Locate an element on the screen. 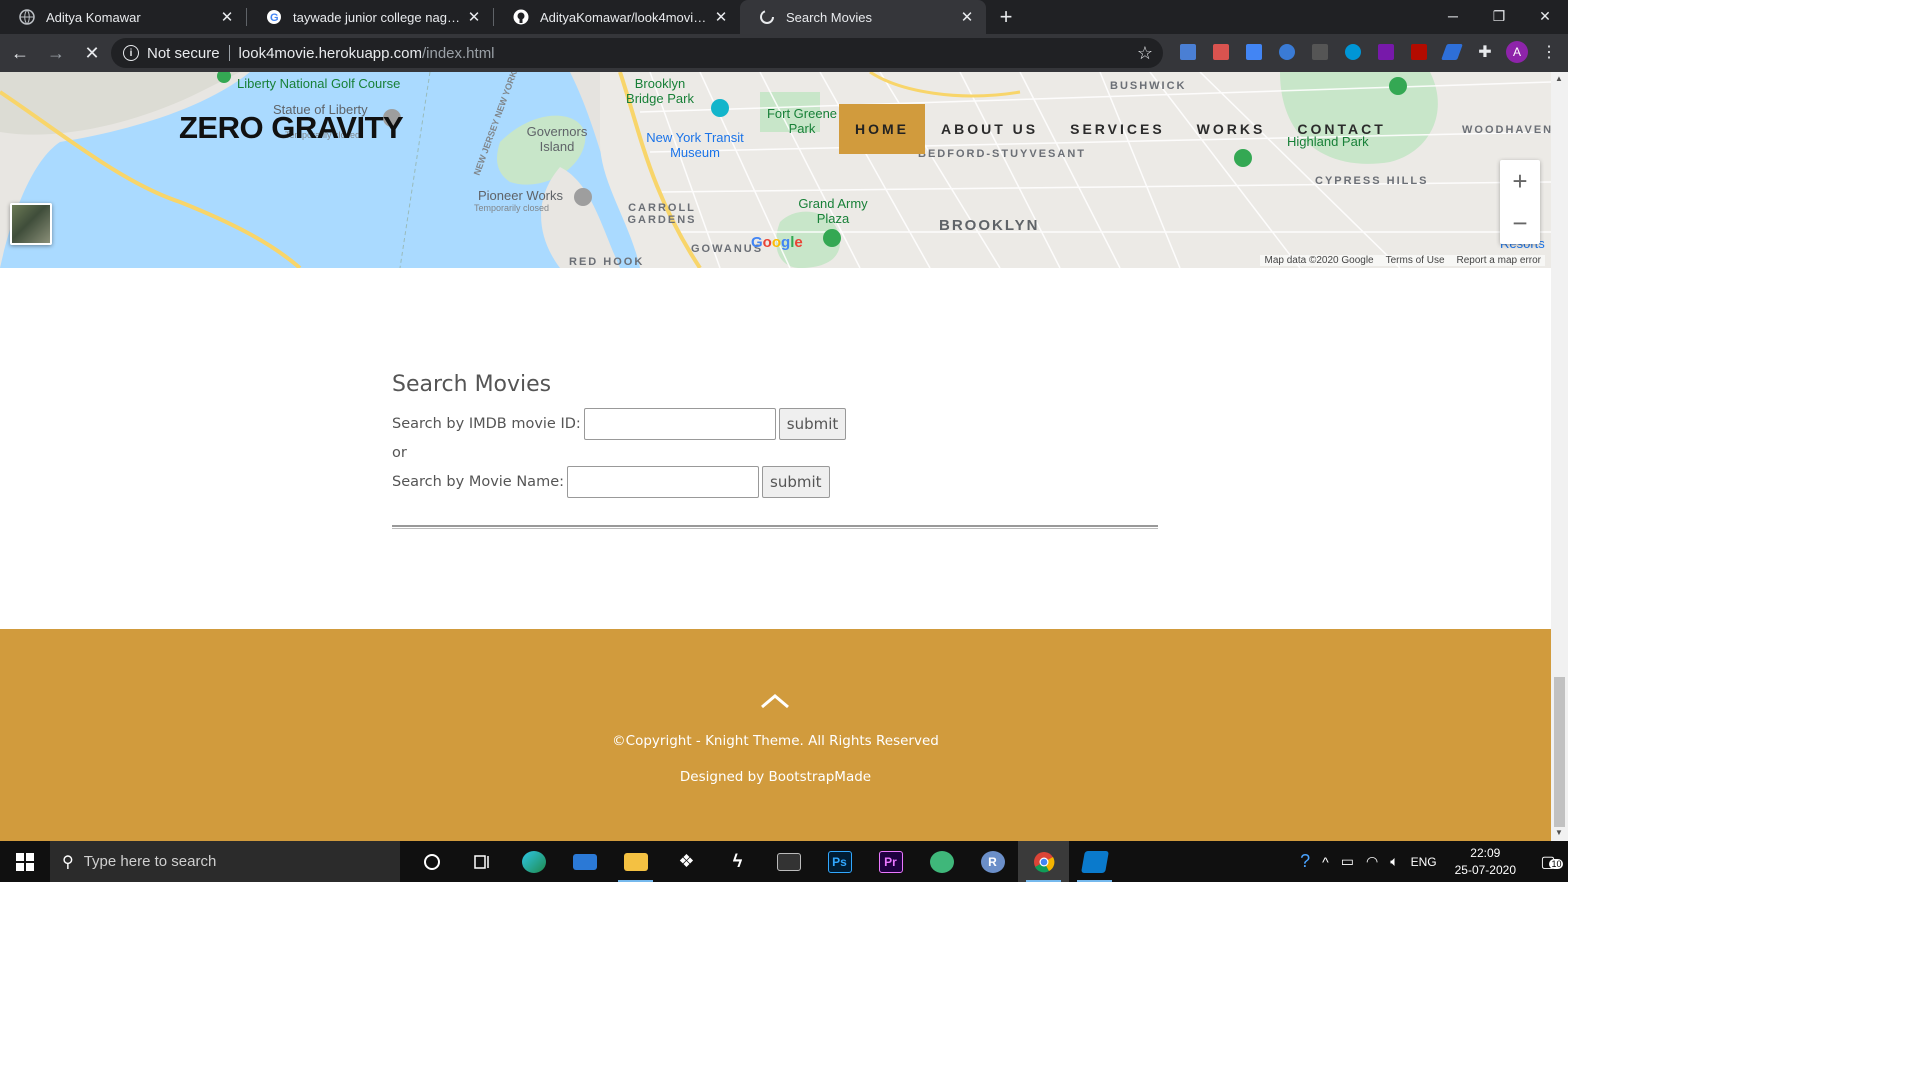  page-scrollbar: ▲ ▼ is located at coordinates (1559, 456).